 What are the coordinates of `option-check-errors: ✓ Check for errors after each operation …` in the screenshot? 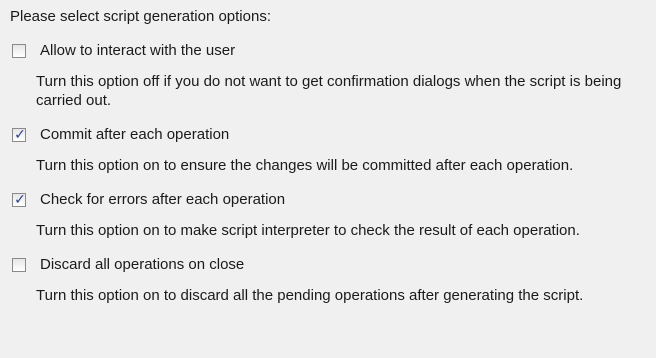 It's located at (328, 214).